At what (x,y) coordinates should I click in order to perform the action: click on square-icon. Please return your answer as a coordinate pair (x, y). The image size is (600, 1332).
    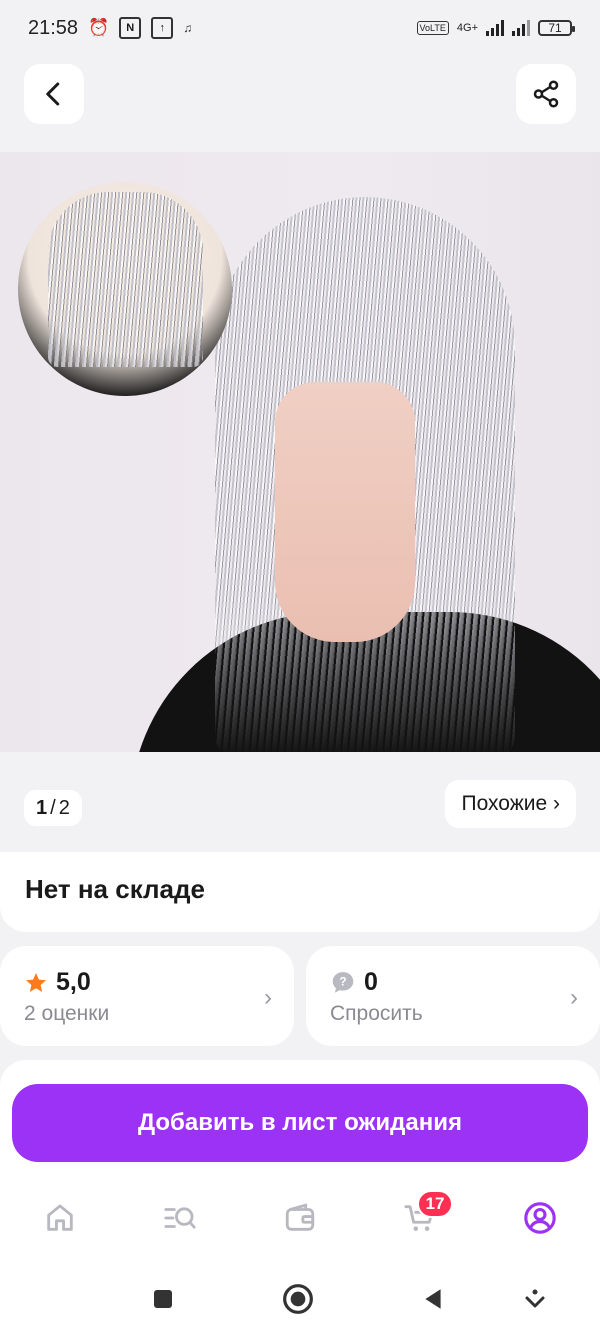
    Looking at the image, I should click on (163, 1299).